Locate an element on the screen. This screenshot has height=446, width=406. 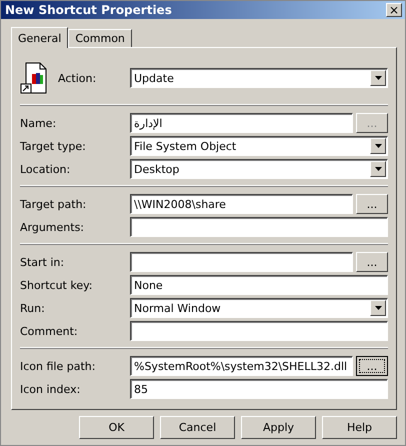
input-field: None is located at coordinates (259, 285).